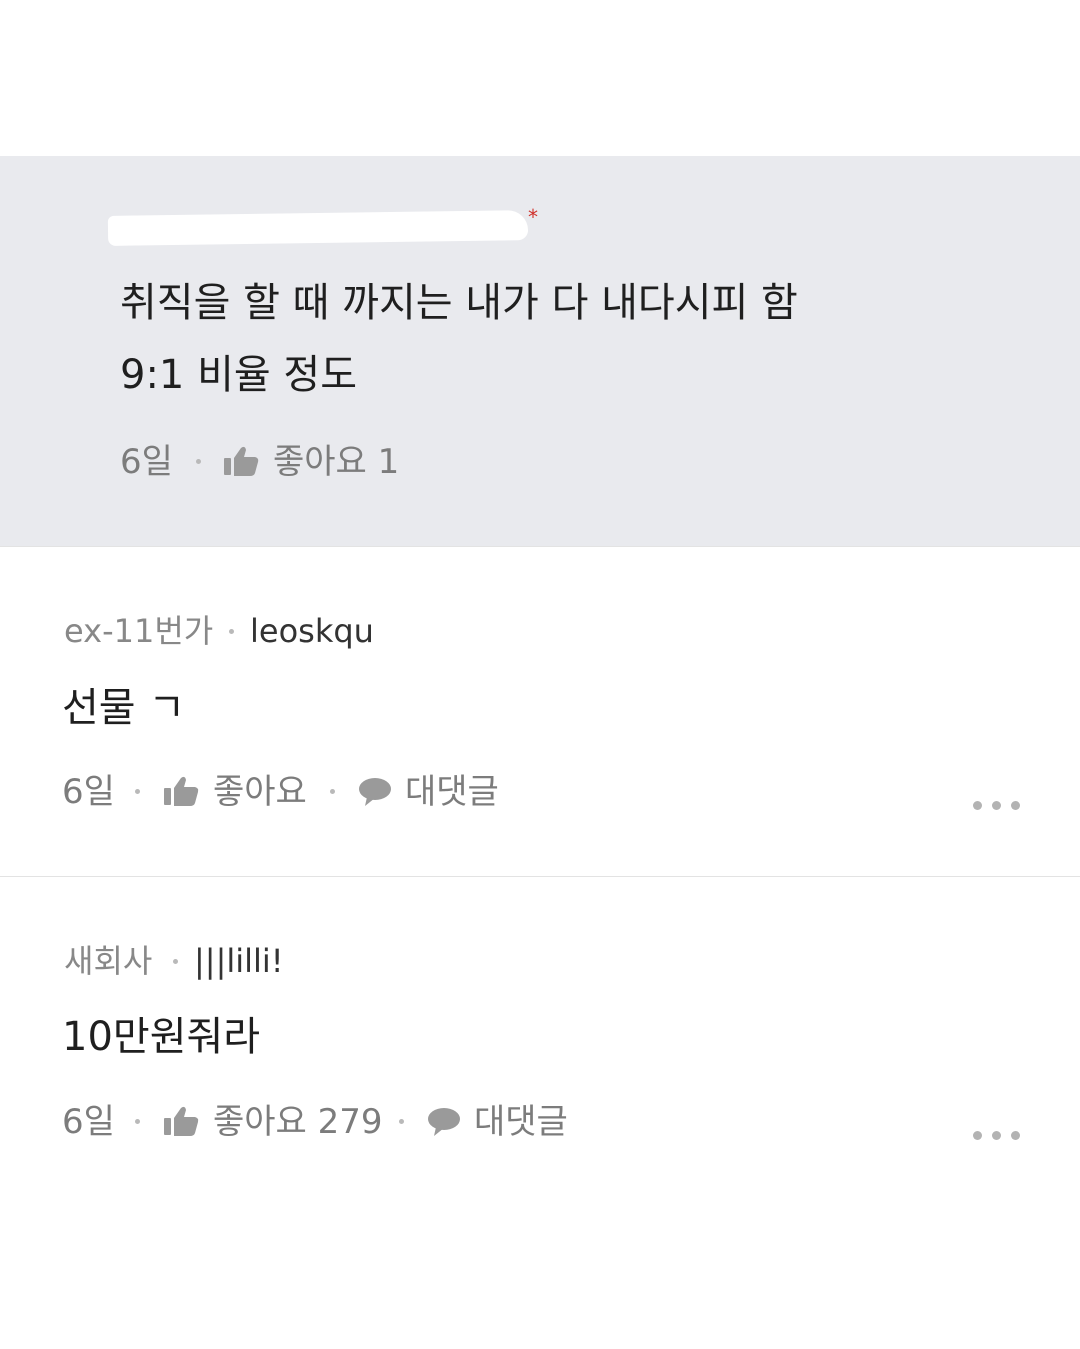  Describe the element at coordinates (161, 1037) in the screenshot. I see `comment-text: 10만원줘라` at that location.